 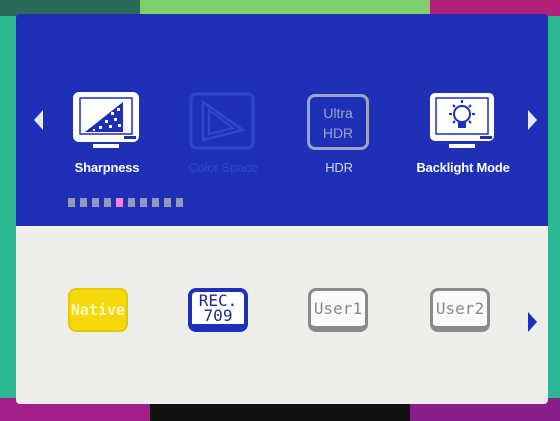 I want to click on option-label: User1, so click(x=338, y=308).